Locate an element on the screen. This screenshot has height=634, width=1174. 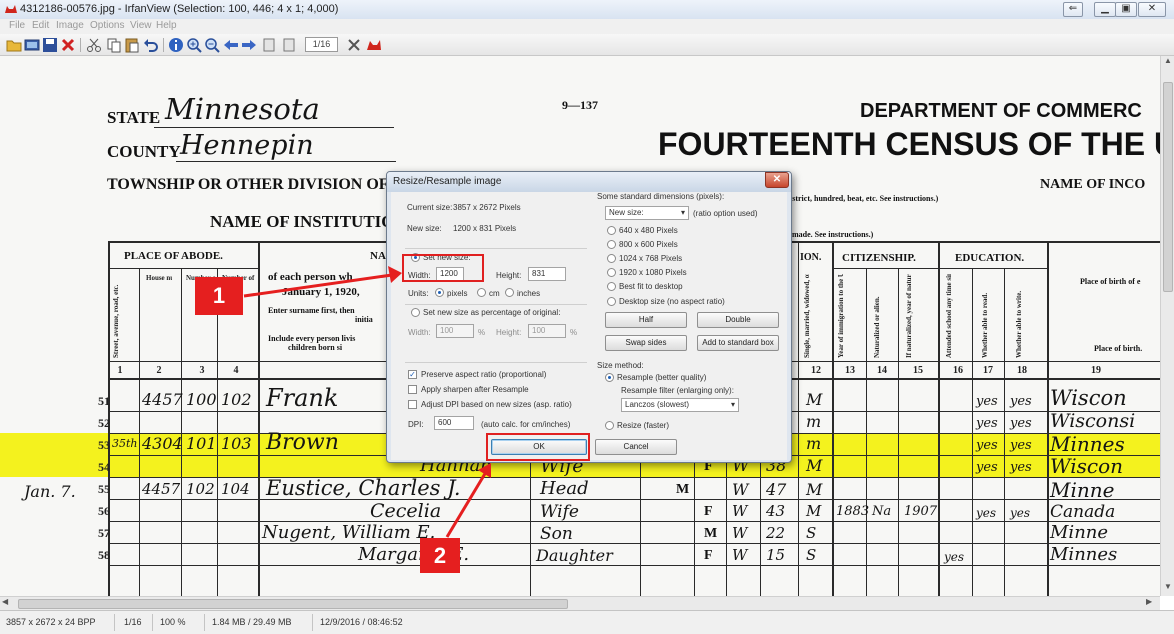
half-button: Half is located at coordinates (646, 320).